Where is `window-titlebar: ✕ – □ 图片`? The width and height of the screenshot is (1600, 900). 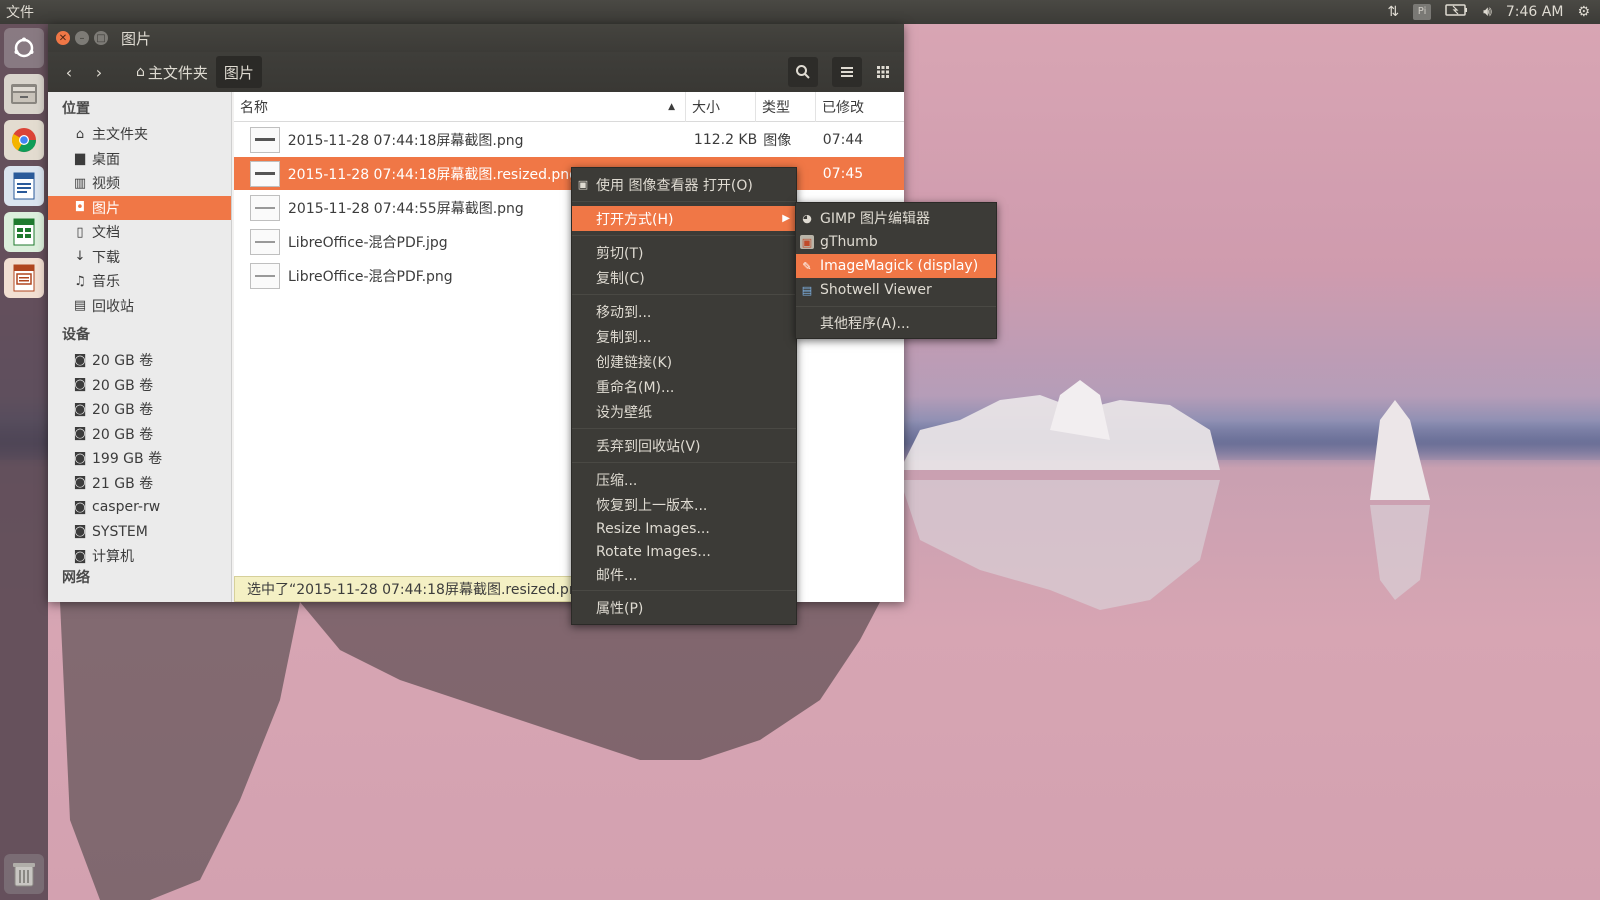
window-titlebar: ✕ – □ 图片 is located at coordinates (476, 38).